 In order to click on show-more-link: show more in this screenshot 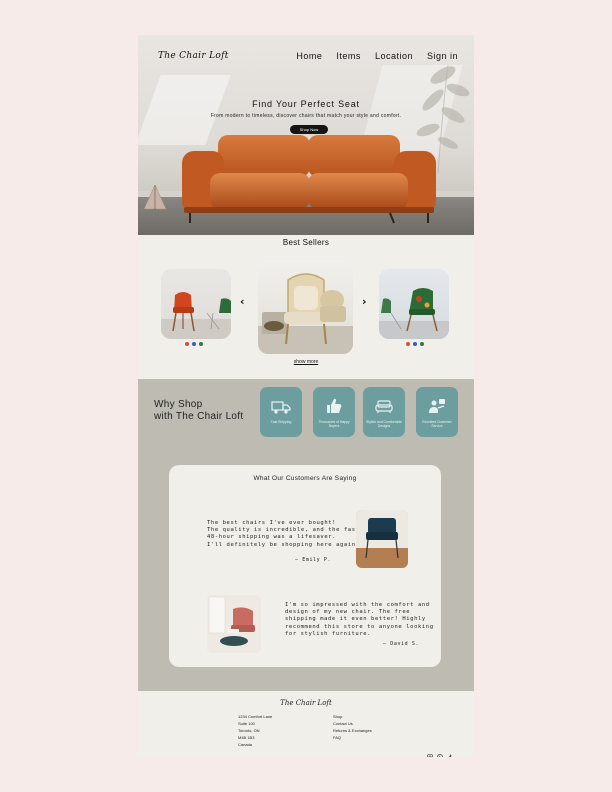, I will do `click(306, 362)`.